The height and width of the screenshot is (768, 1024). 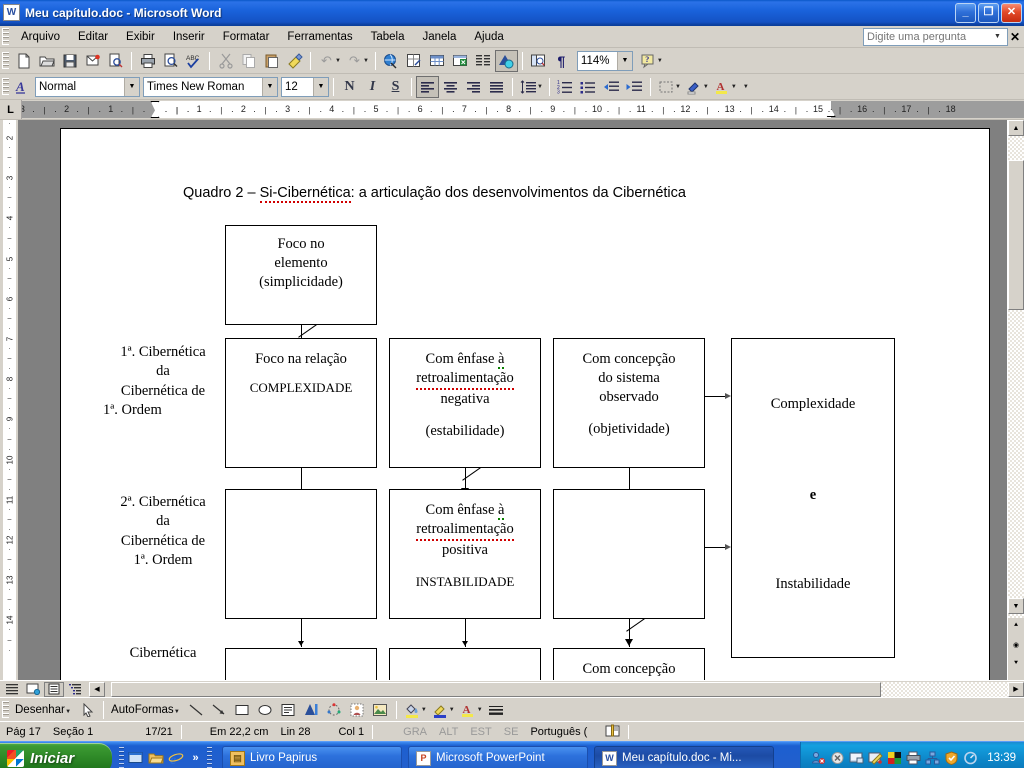 What do you see at coordinates (970, 758) in the screenshot?
I see `power-icon` at bounding box center [970, 758].